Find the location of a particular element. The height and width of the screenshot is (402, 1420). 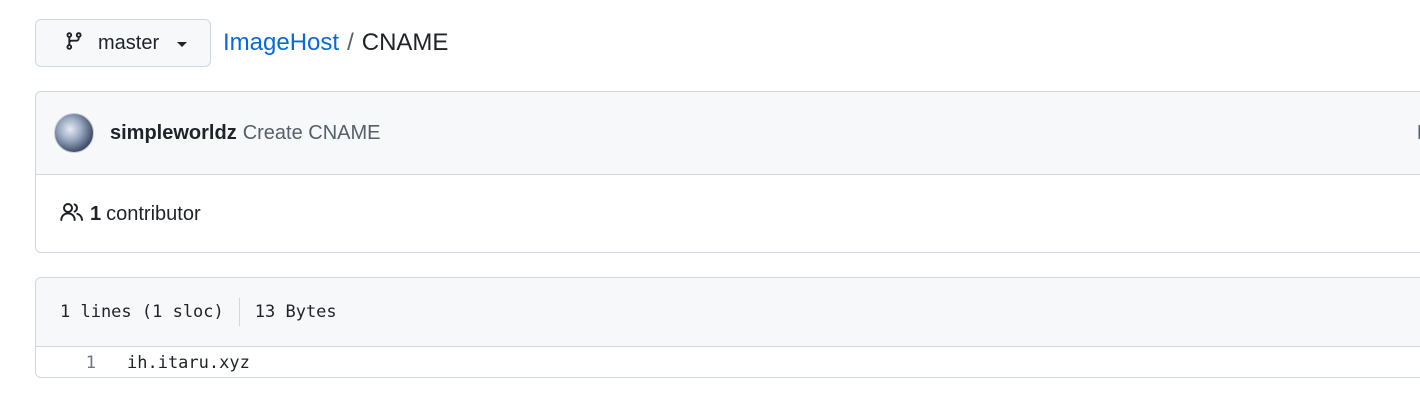

file-info-divider is located at coordinates (239, 312).